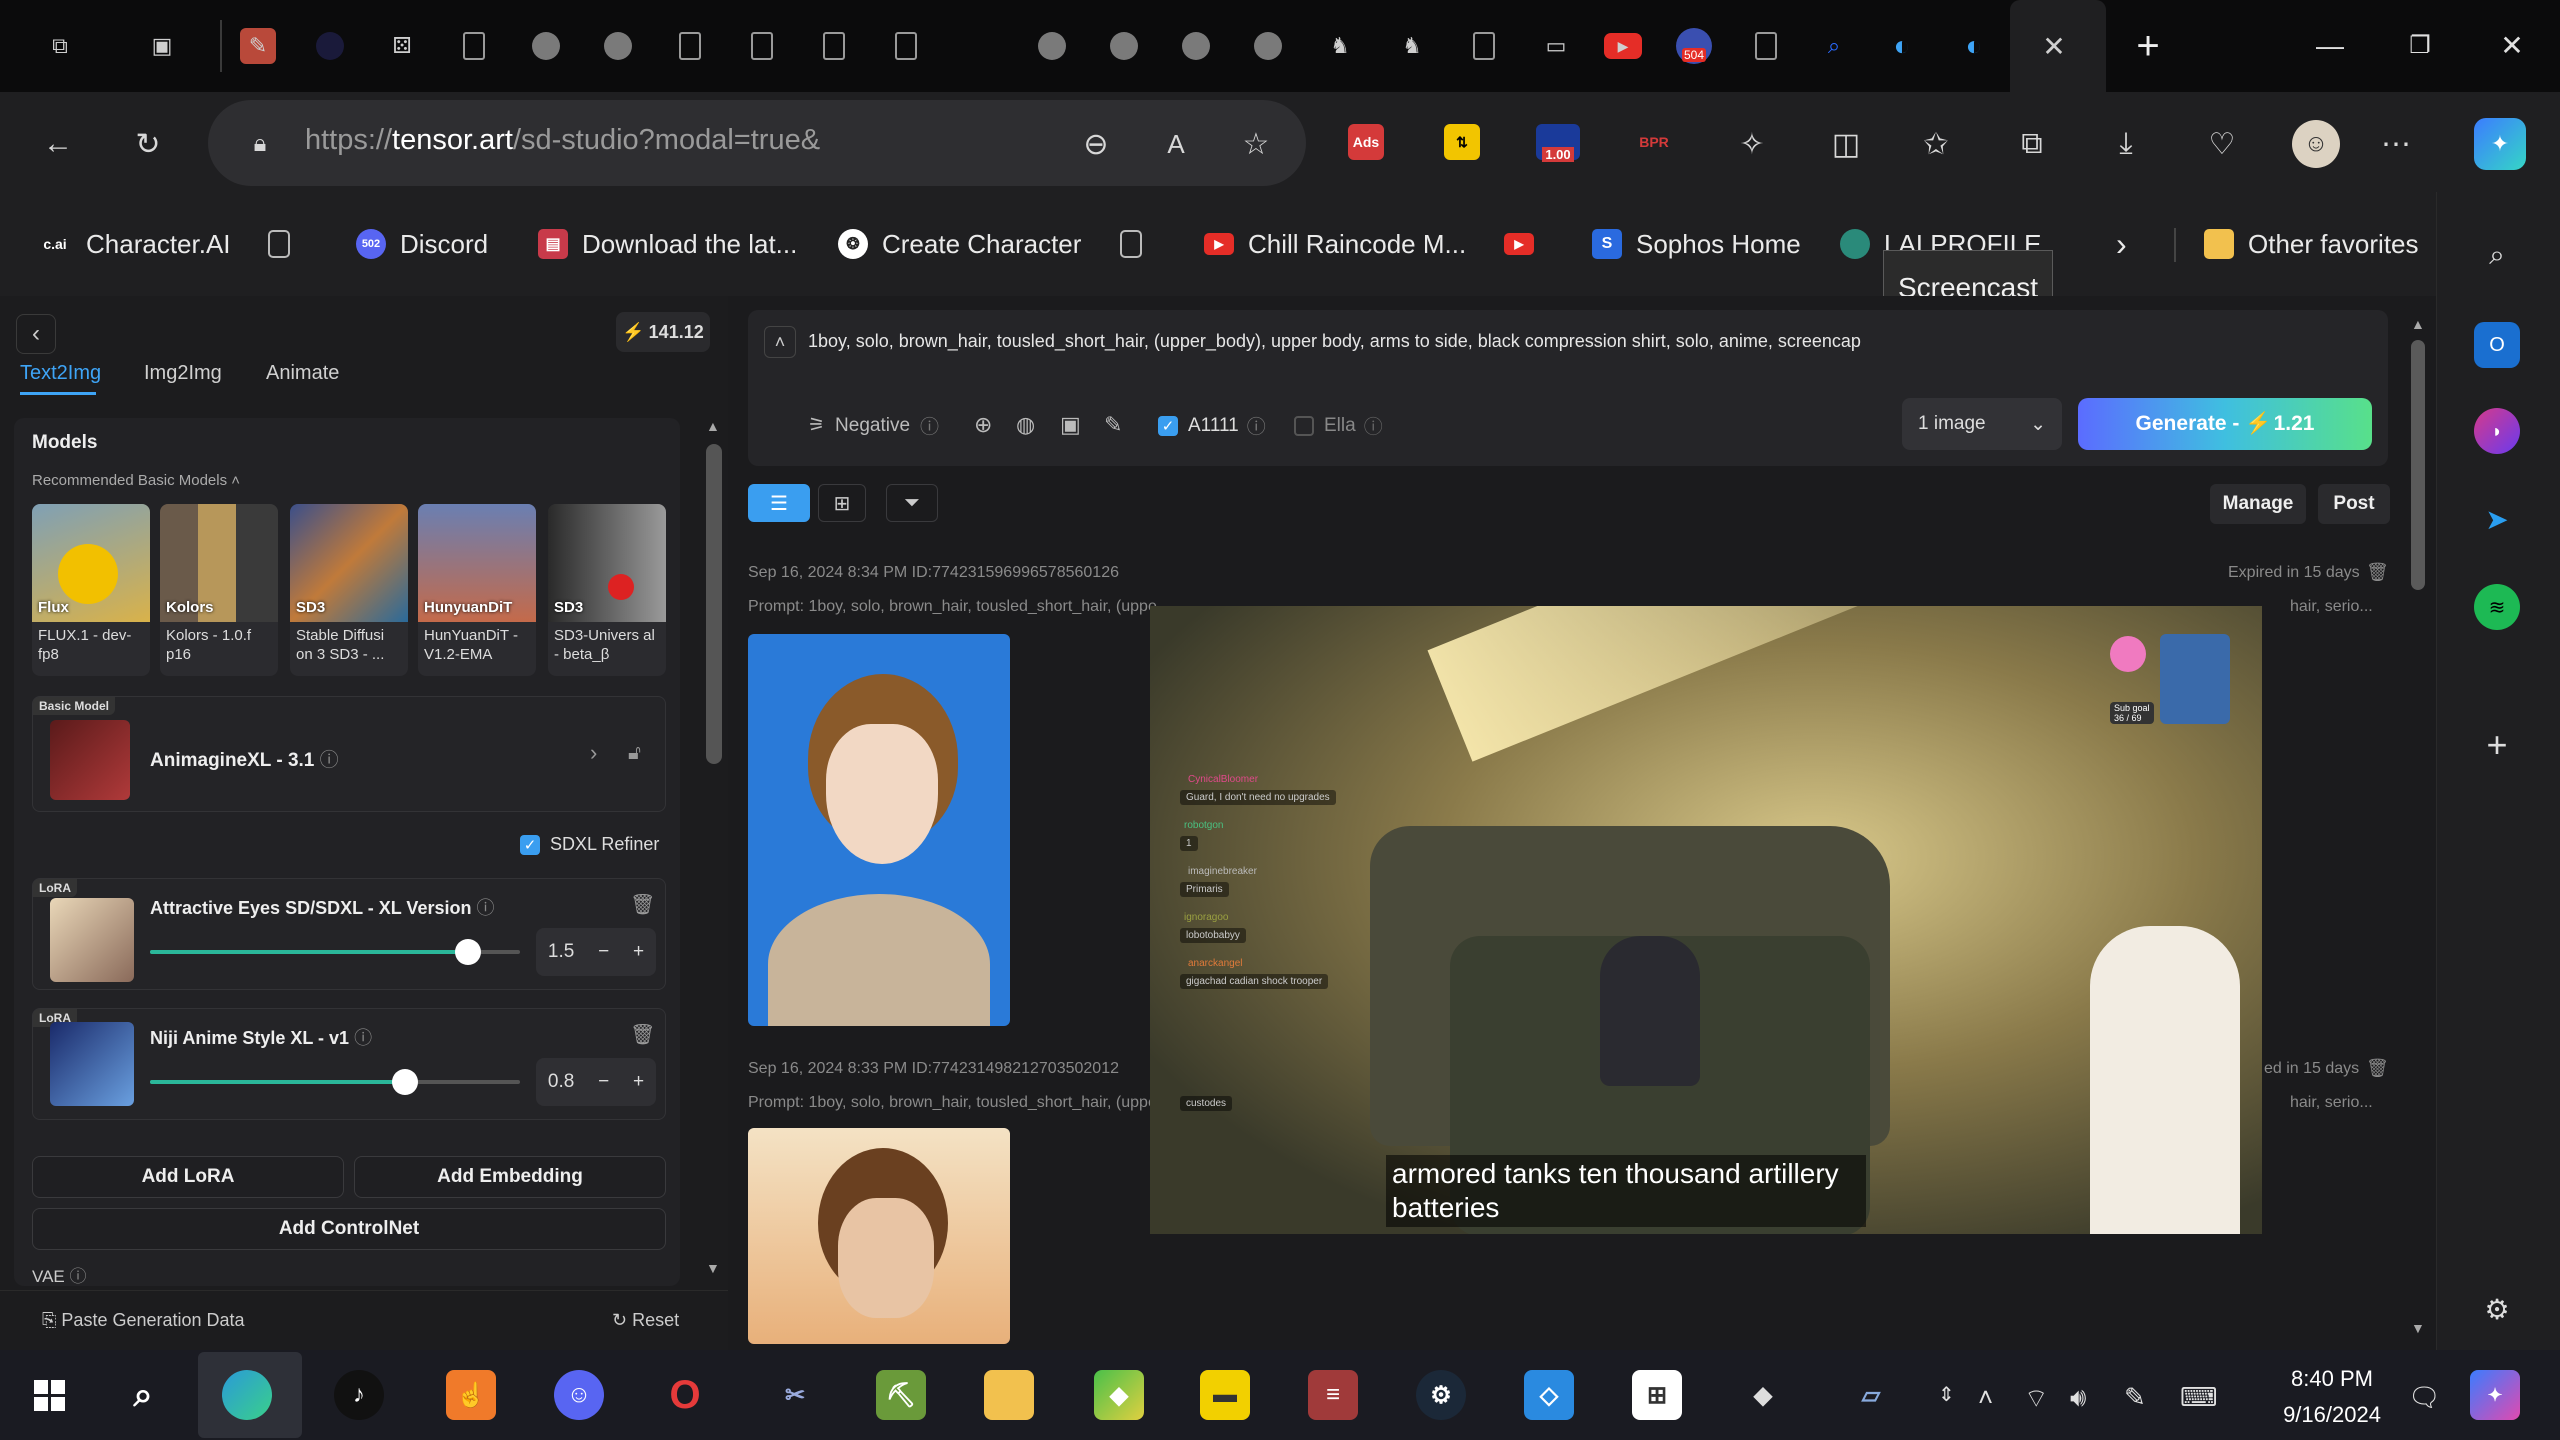 This screenshot has height=1440, width=2560. What do you see at coordinates (901, 1395) in the screenshot?
I see `minecraft-icon: ⛏` at bounding box center [901, 1395].